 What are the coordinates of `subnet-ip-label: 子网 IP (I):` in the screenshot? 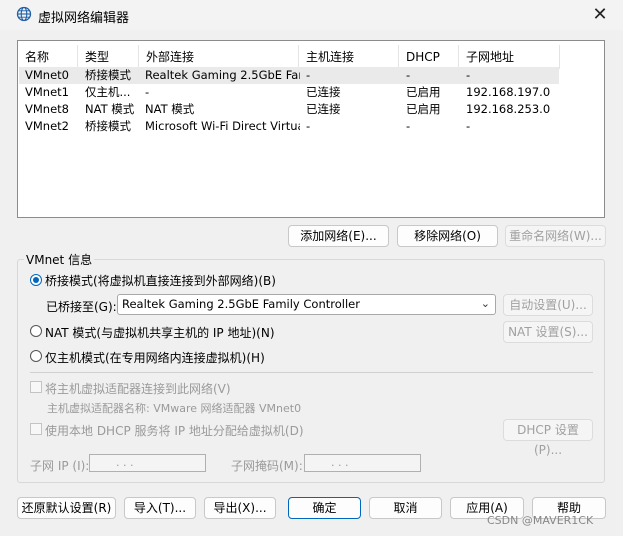 It's located at (60, 466).